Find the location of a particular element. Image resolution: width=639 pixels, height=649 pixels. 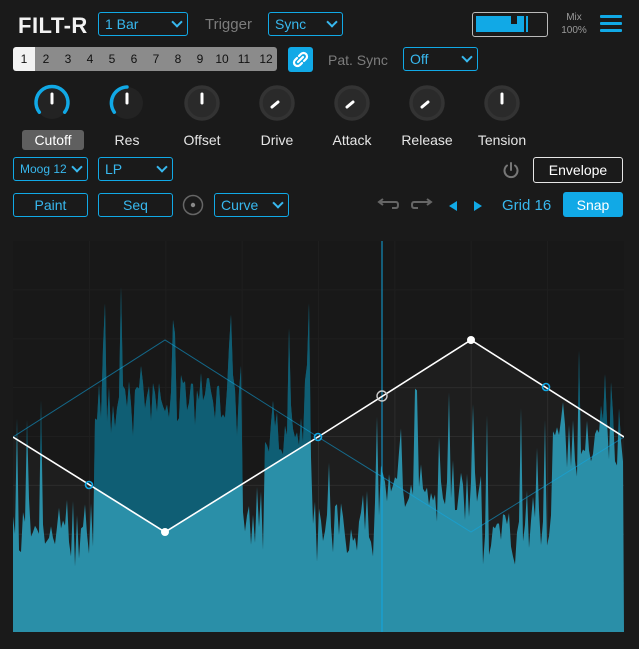

power-icon is located at coordinates (511, 170).